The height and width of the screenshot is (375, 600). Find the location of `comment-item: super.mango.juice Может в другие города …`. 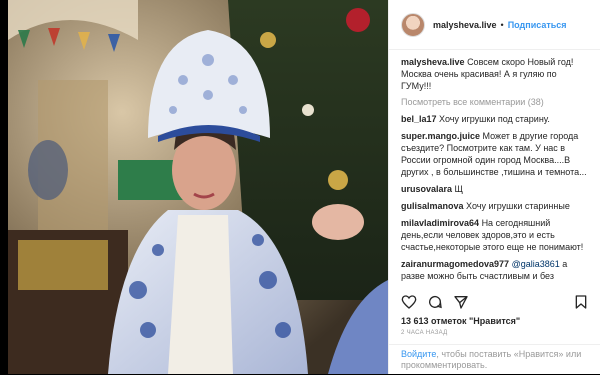

comment-item: super.mango.juice Может в другие города … is located at coordinates (494, 154).